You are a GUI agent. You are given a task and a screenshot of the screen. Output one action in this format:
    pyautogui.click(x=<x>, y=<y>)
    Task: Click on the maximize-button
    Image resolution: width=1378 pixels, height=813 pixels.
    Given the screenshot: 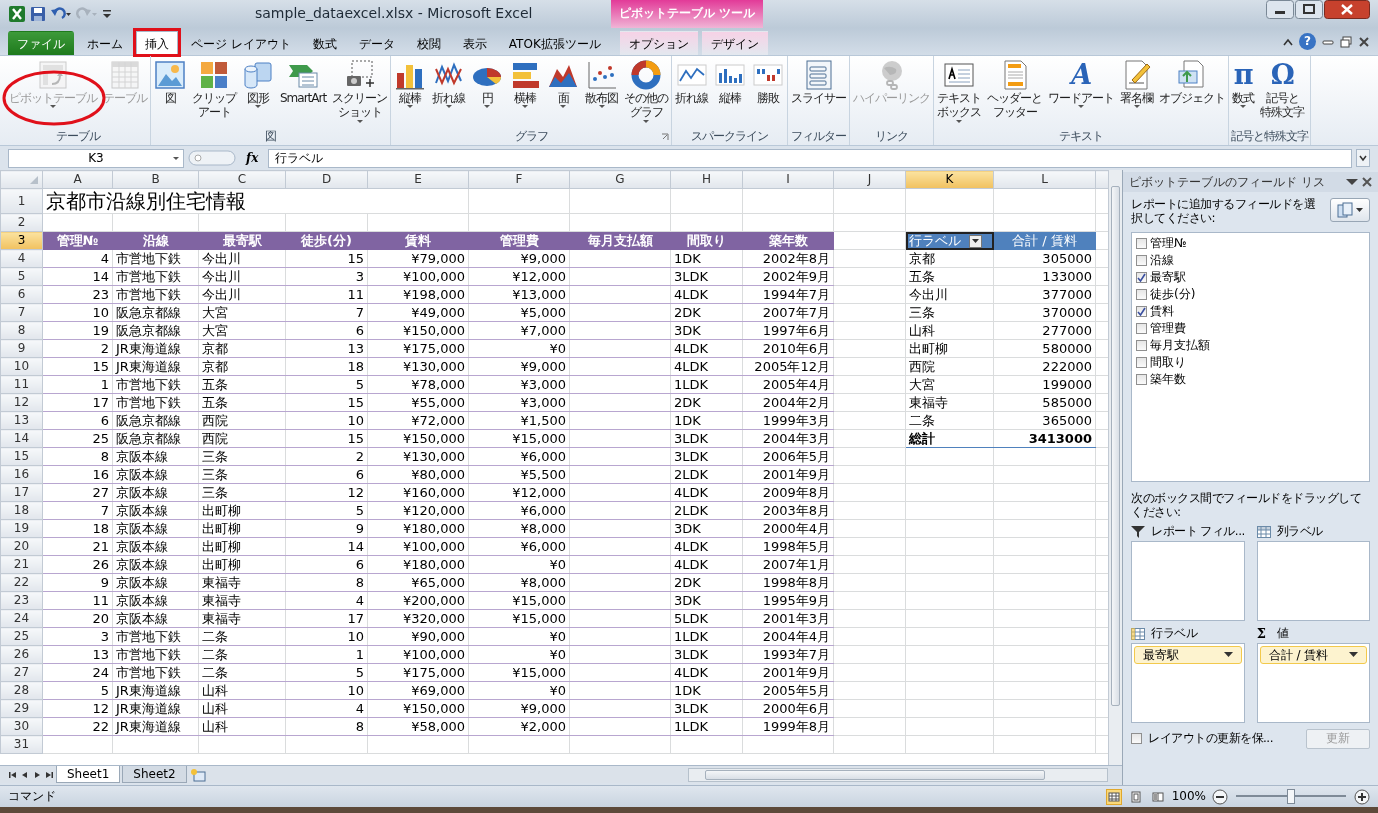 What is the action you would take?
    pyautogui.click(x=1309, y=9)
    